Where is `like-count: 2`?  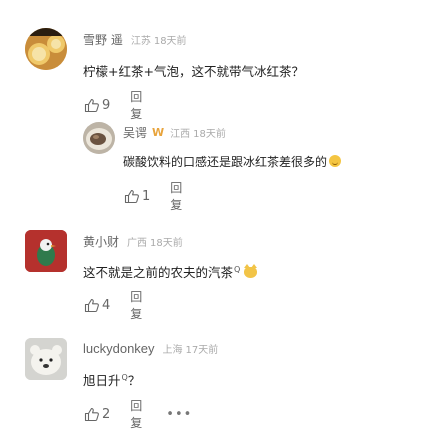 like-count: 2 is located at coordinates (106, 414).